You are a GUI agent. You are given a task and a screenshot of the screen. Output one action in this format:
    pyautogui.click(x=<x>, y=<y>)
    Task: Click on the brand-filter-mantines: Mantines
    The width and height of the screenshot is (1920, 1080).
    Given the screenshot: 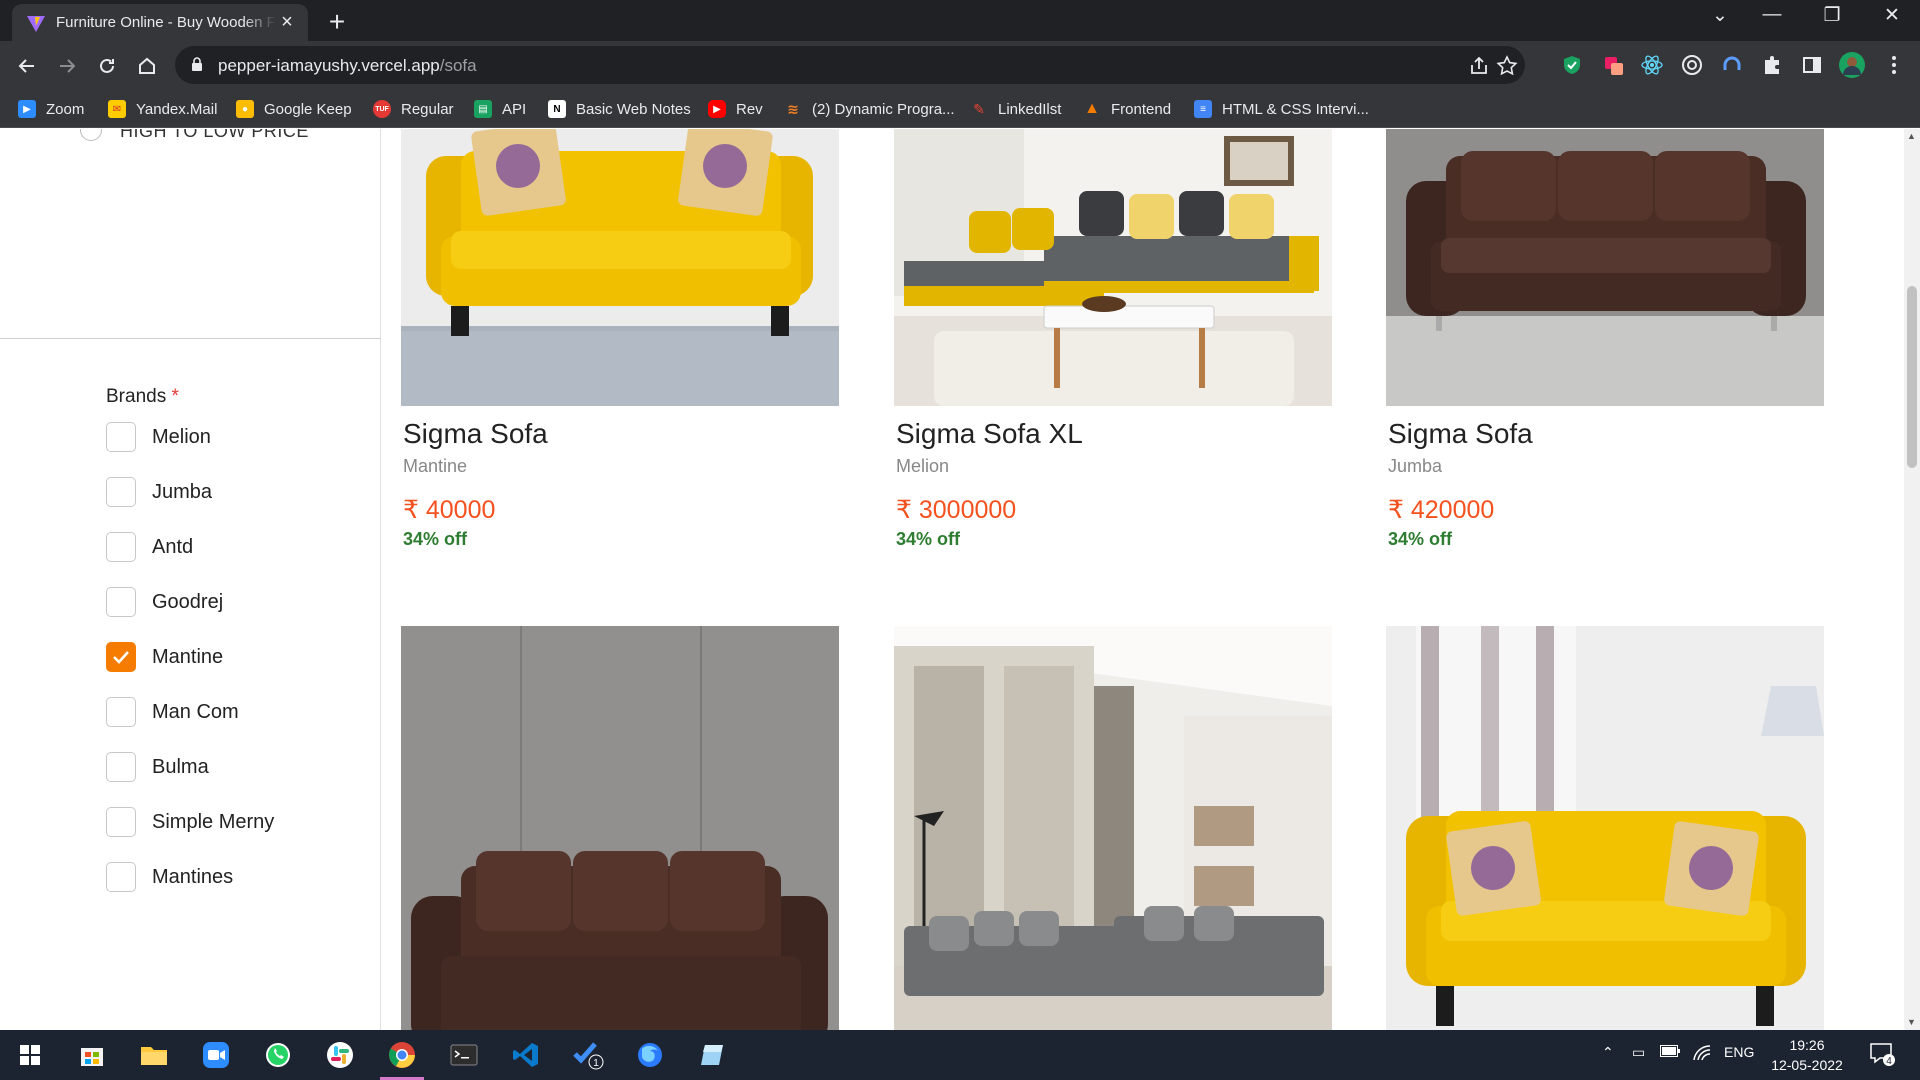 What is the action you would take?
    pyautogui.click(x=169, y=877)
    